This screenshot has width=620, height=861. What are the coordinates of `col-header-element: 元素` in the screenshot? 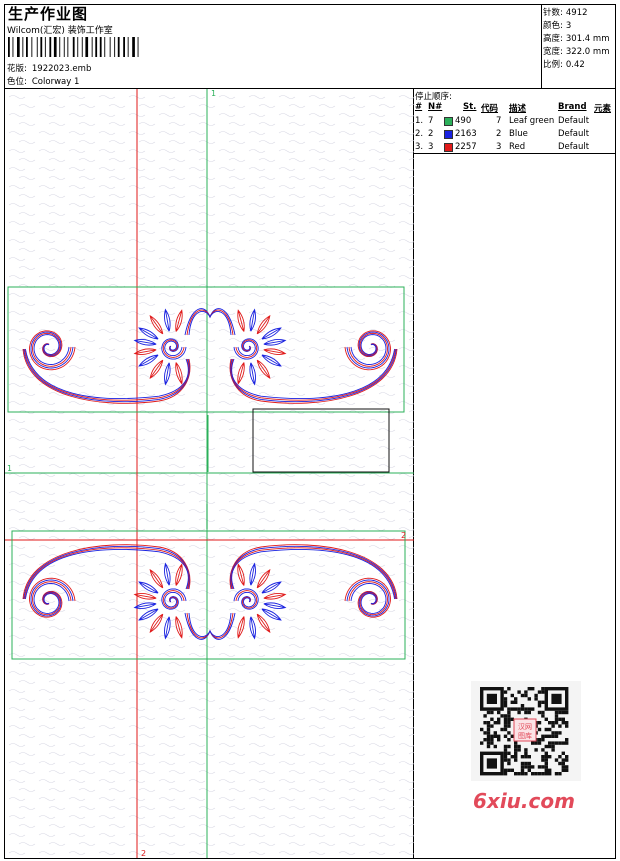 It's located at (603, 109).